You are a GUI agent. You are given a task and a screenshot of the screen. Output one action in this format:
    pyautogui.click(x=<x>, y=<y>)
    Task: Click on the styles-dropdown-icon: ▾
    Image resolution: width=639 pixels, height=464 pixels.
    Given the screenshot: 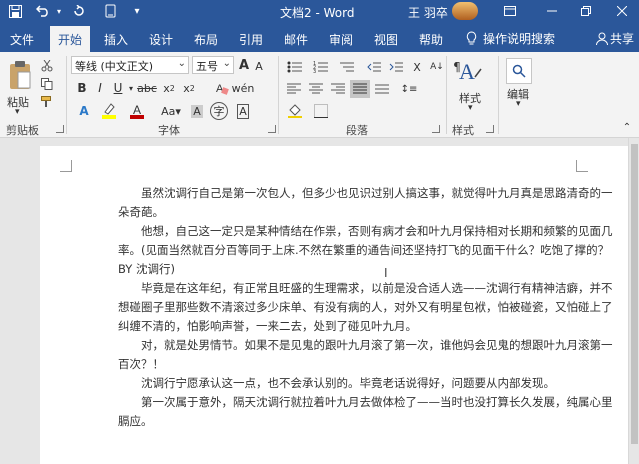 What is the action you would take?
    pyautogui.click(x=470, y=108)
    